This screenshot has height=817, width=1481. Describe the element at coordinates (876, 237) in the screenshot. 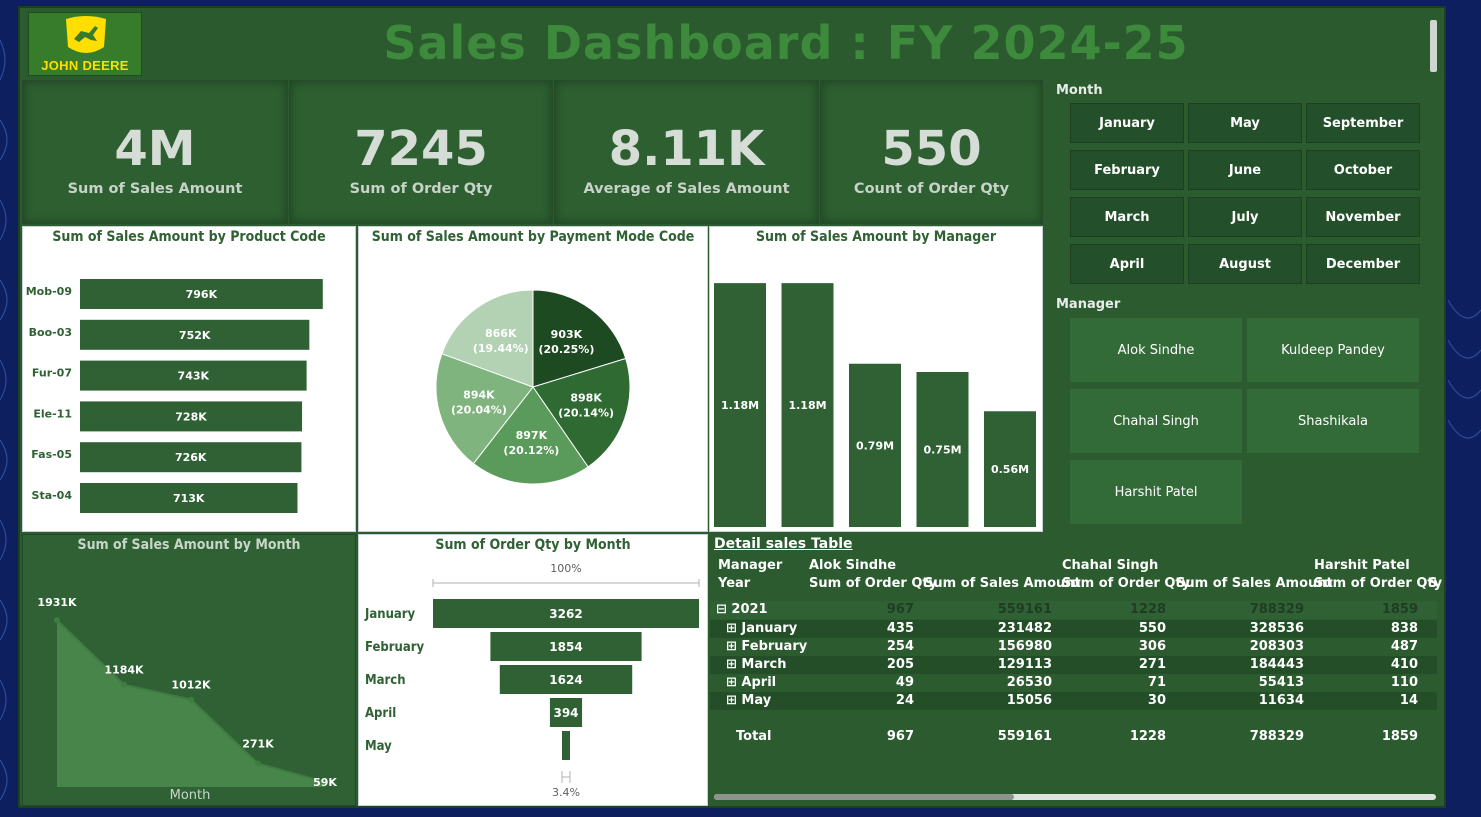

I see `chart-title: Sum of Sales Amount by Manager` at that location.